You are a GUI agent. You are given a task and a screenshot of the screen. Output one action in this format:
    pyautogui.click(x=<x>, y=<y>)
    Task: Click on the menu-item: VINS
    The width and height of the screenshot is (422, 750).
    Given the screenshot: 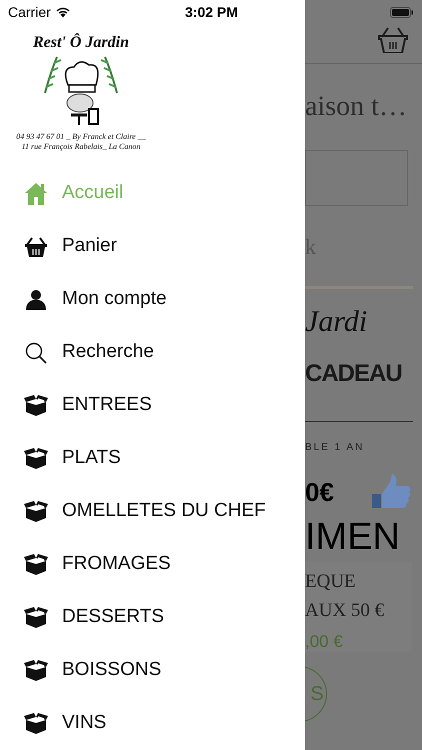 What is the action you would take?
    pyautogui.click(x=152, y=723)
    